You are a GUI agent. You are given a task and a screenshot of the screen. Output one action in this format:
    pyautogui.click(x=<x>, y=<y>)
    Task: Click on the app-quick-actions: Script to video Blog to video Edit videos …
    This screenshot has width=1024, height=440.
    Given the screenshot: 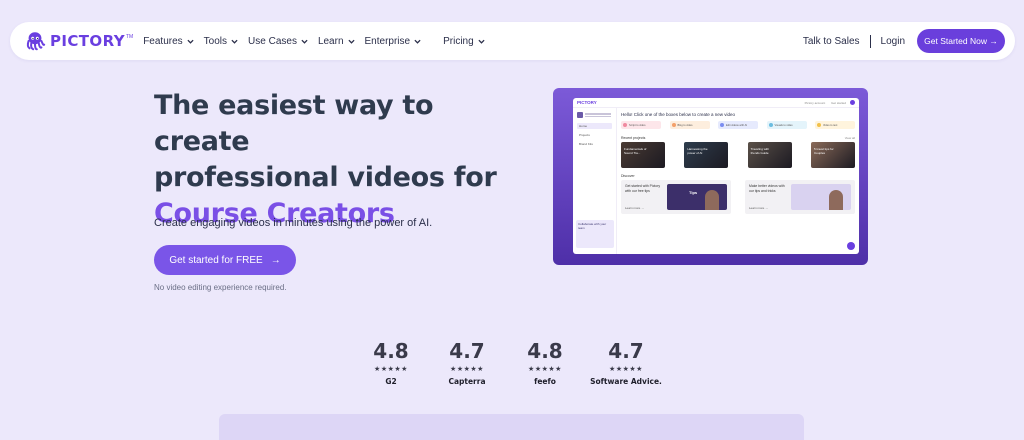 What is the action you would take?
    pyautogui.click(x=738, y=125)
    